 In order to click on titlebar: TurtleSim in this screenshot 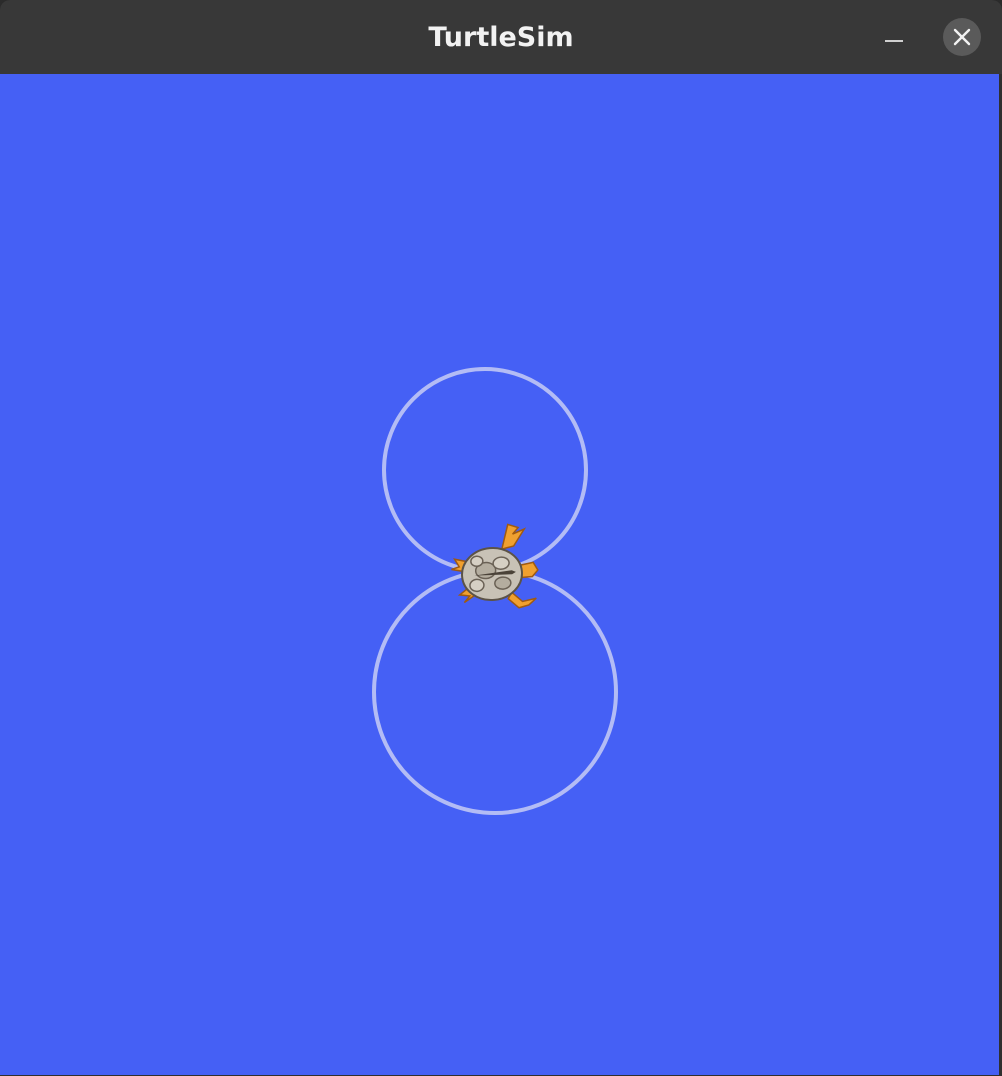, I will do `click(501, 37)`.